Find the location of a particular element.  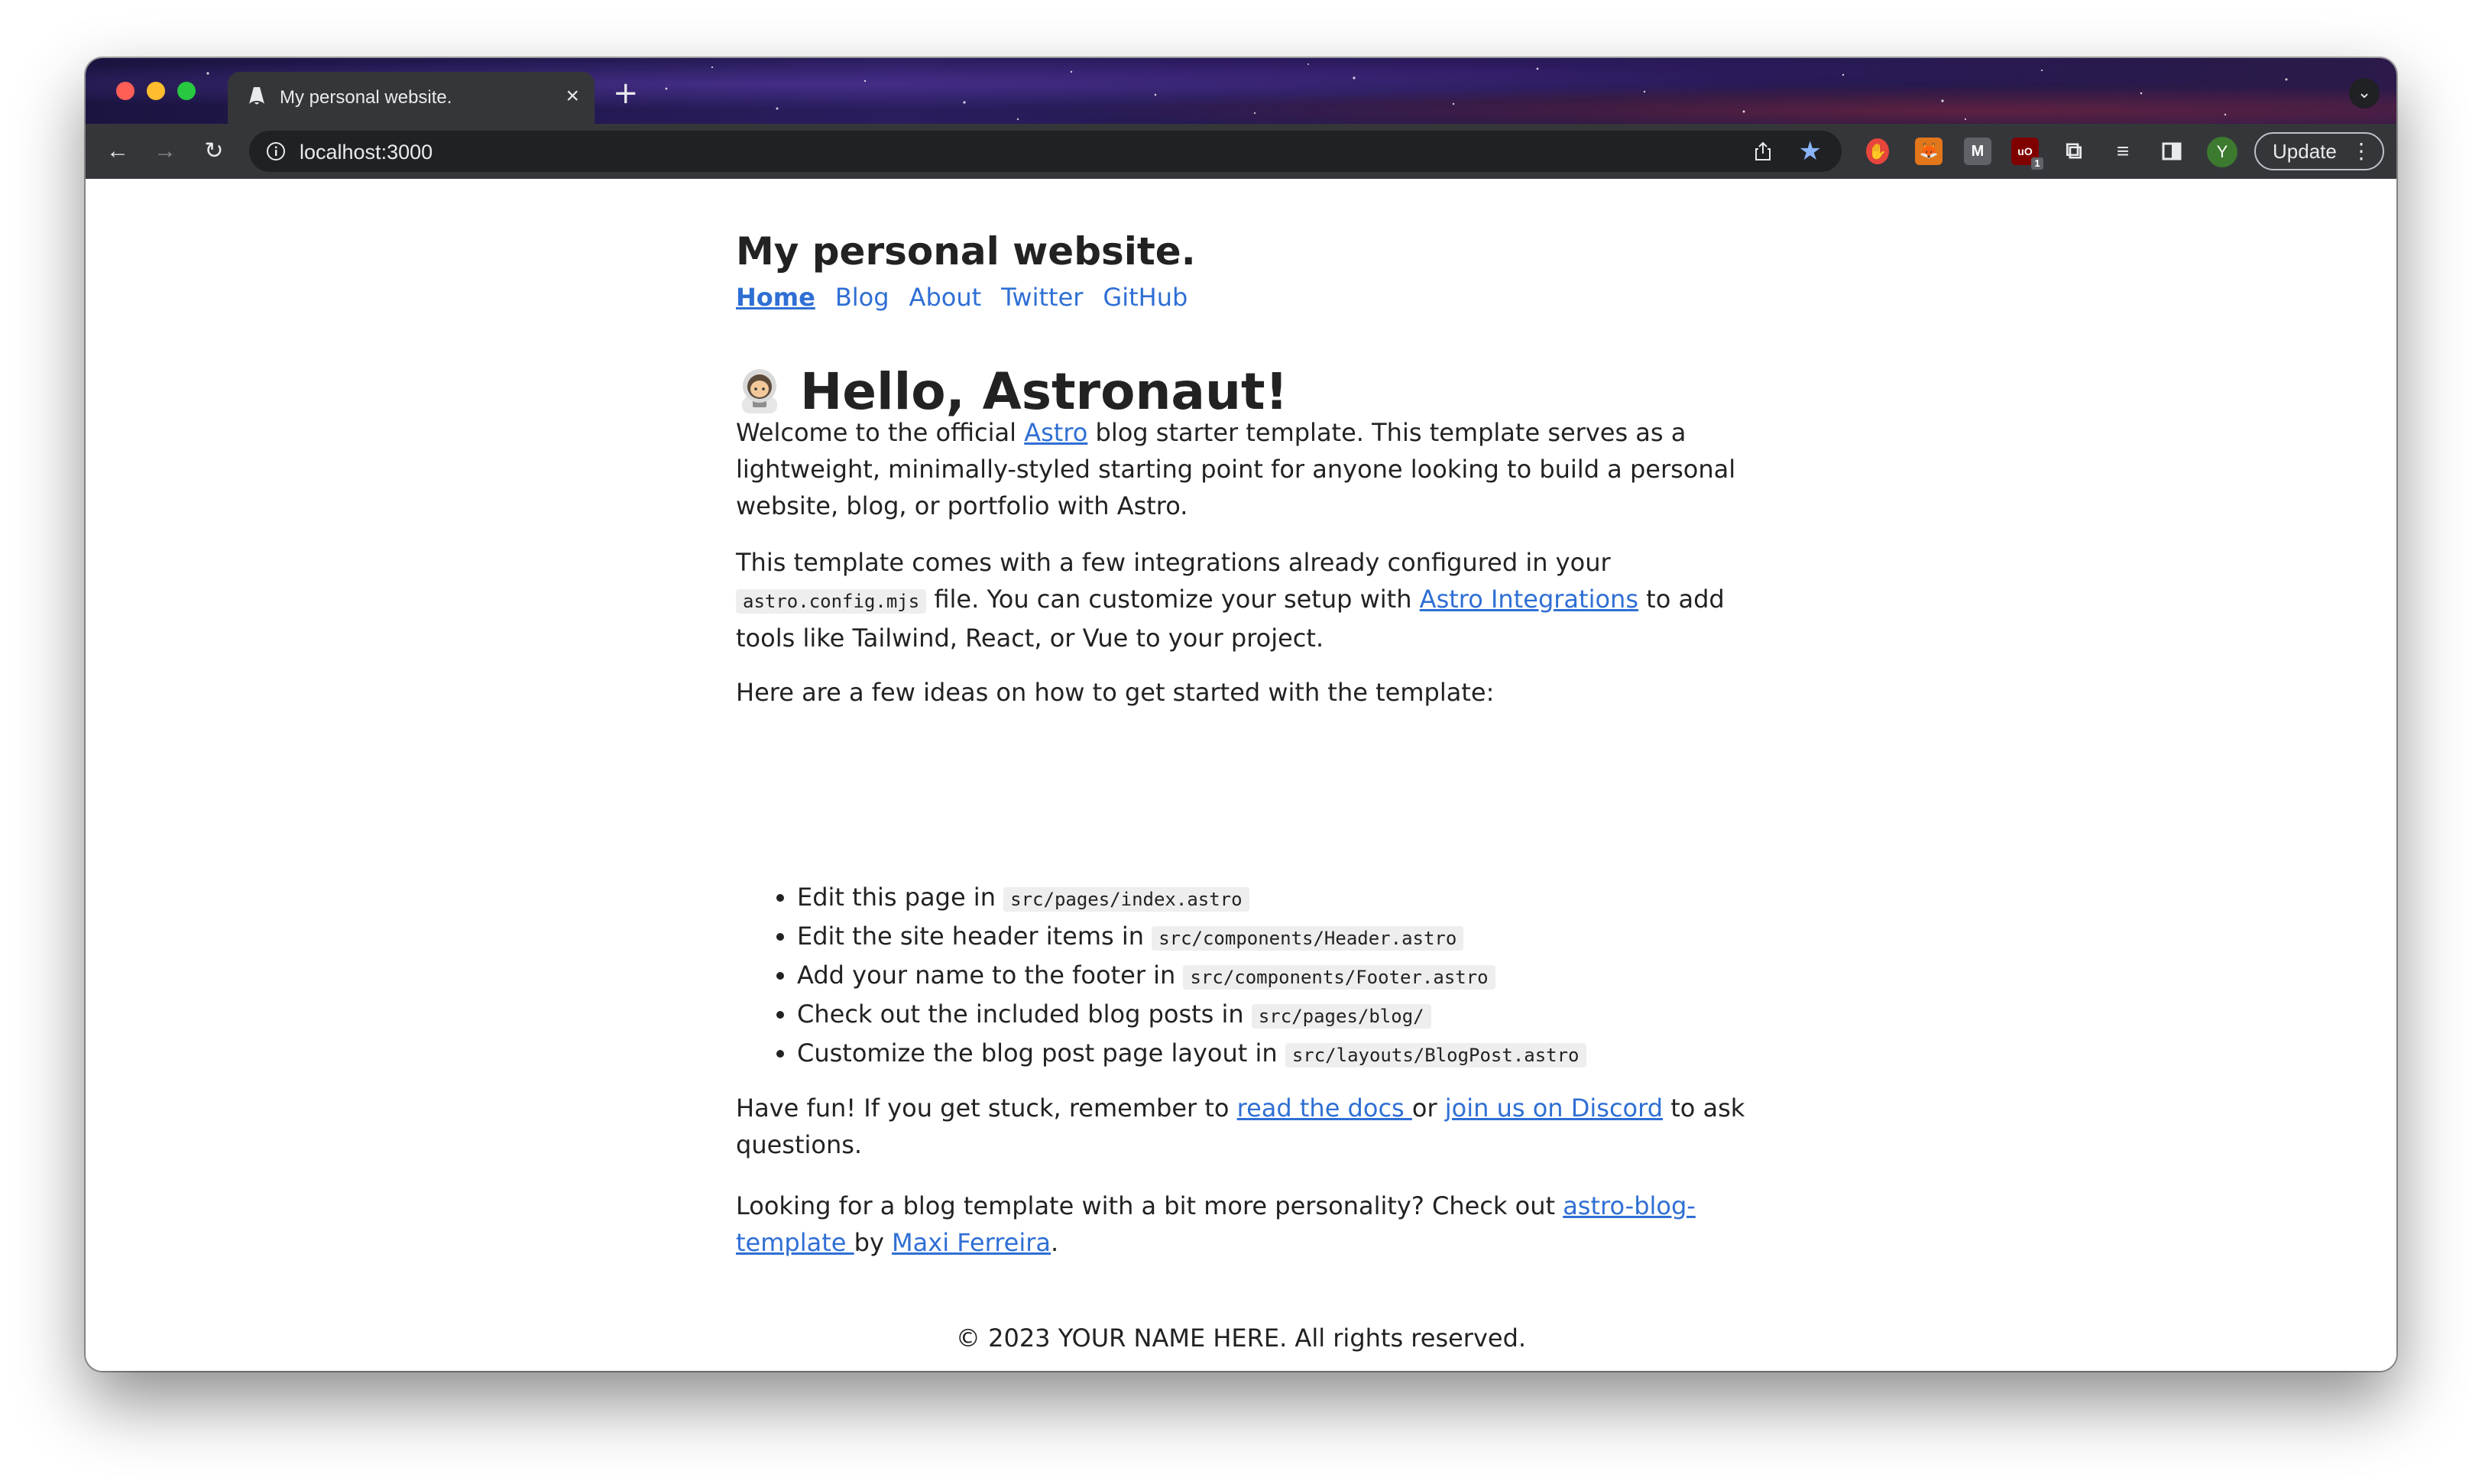

nav-link-blog: Blog is located at coordinates (862, 298).